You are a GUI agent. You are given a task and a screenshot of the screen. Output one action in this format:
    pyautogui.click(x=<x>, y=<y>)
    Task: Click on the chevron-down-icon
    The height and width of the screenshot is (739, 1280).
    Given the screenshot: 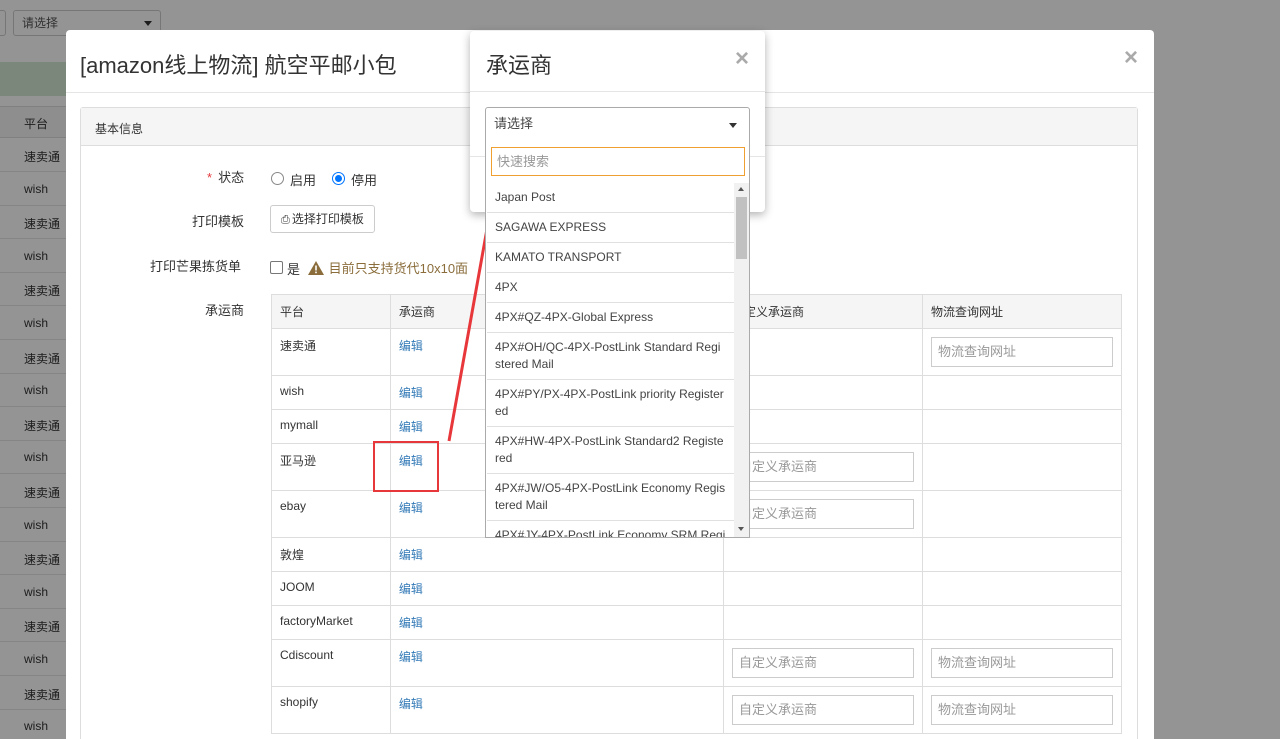 What is the action you would take?
    pyautogui.click(x=733, y=125)
    